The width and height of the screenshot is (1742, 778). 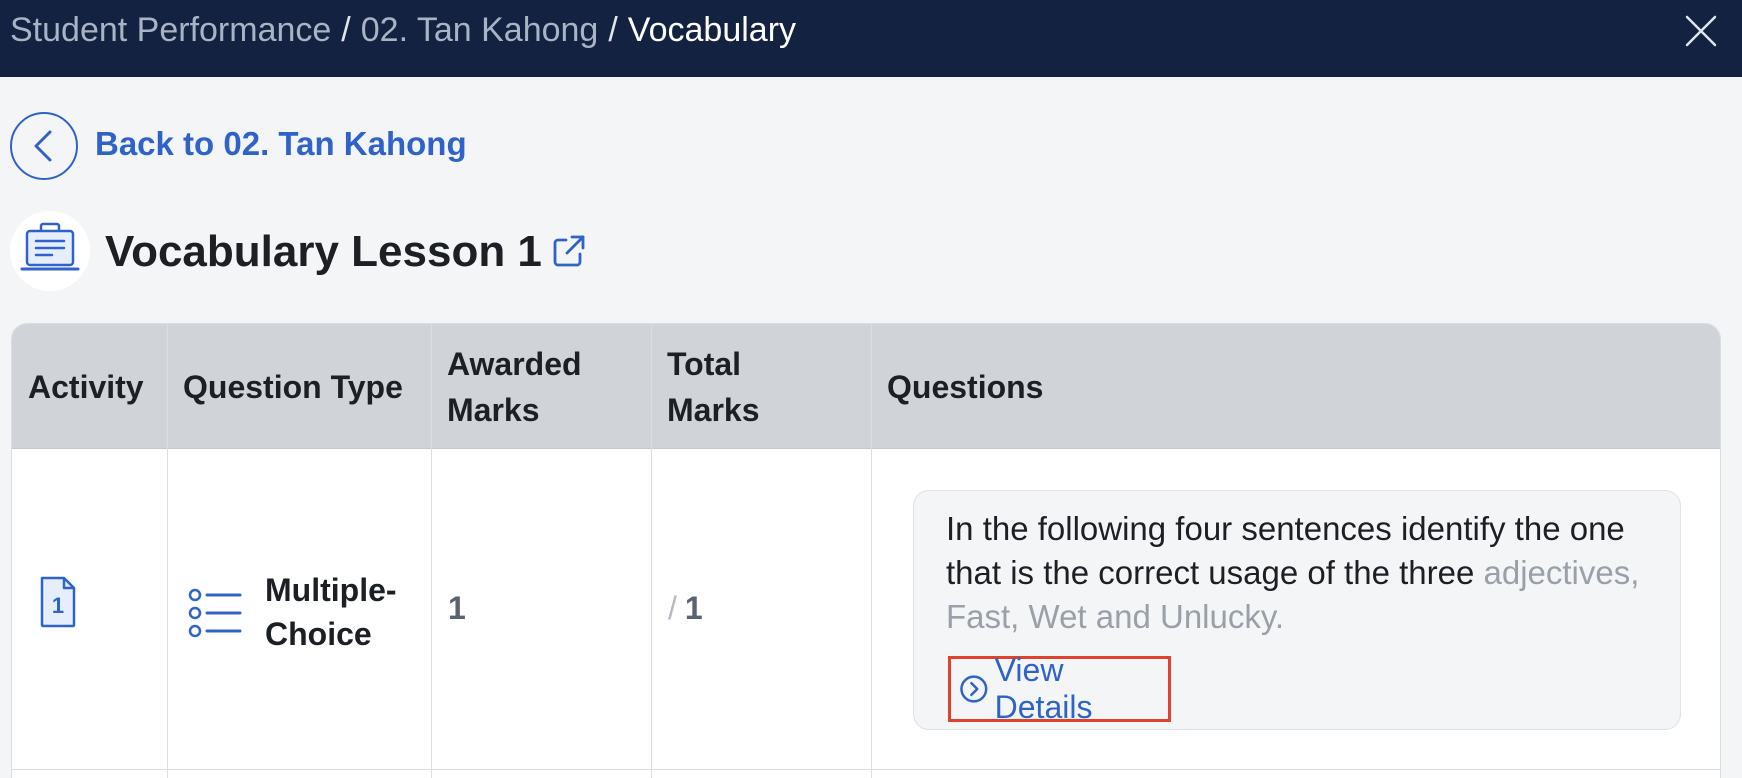 What do you see at coordinates (281, 144) in the screenshot?
I see `back-link: Back to 02. Tan Kahong` at bounding box center [281, 144].